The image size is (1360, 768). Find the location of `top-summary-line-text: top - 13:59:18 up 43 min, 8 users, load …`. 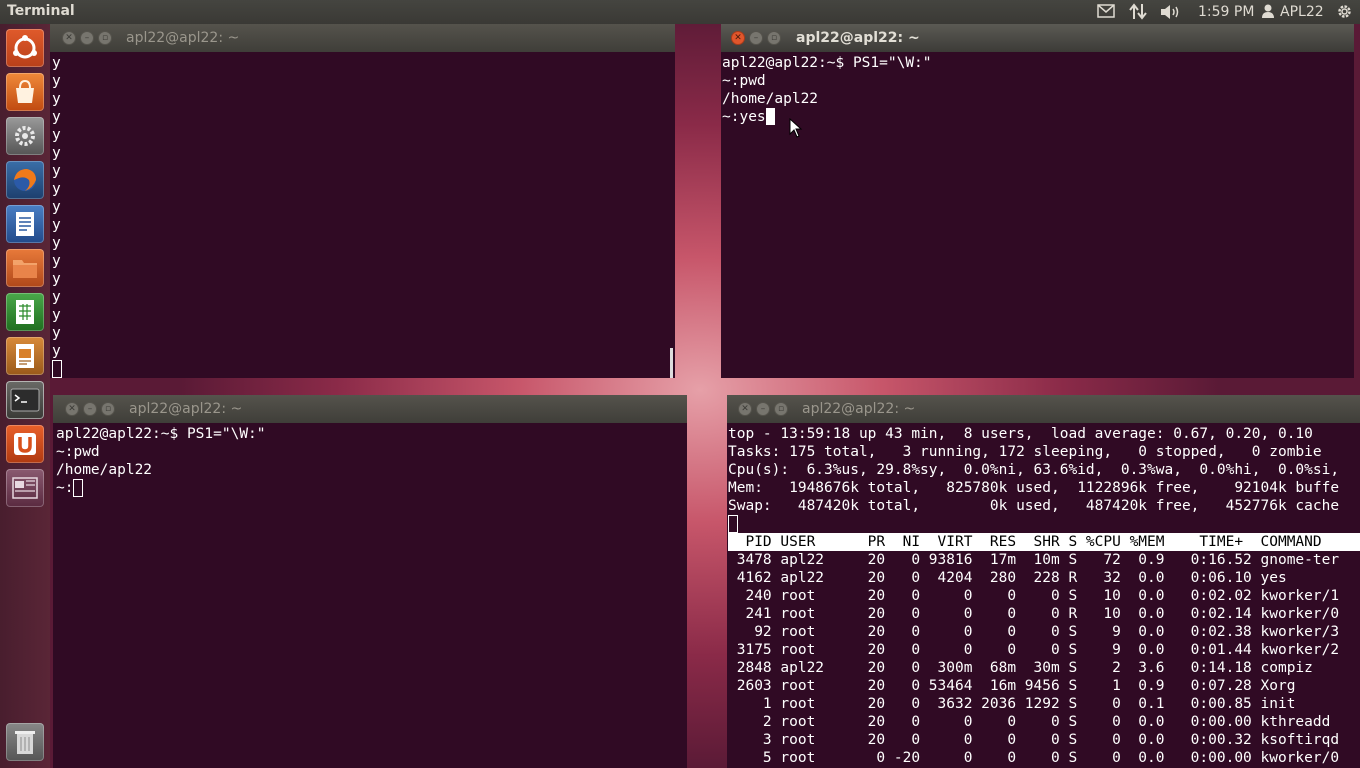

top-summary-line-text: top - 13:59:18 up 43 min, 8 users, load … is located at coordinates (1020, 434).